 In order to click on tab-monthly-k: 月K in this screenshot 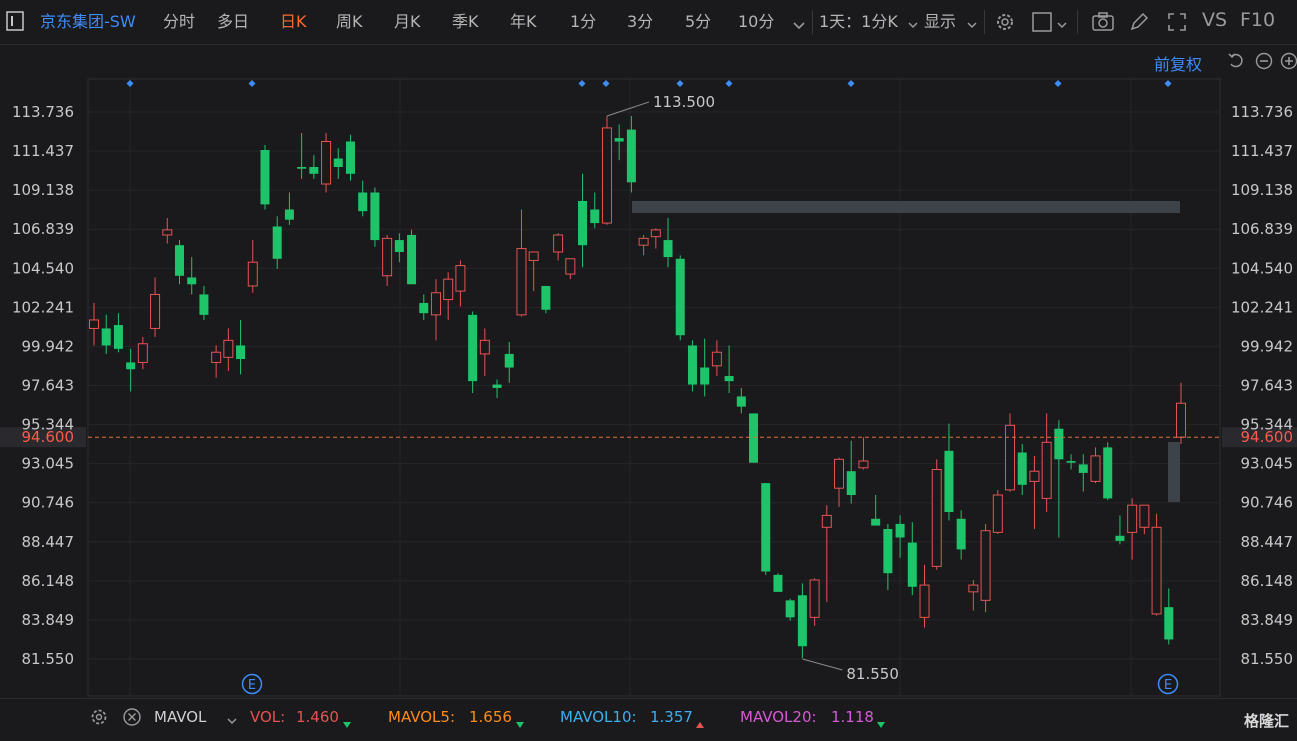, I will do `click(407, 22)`.